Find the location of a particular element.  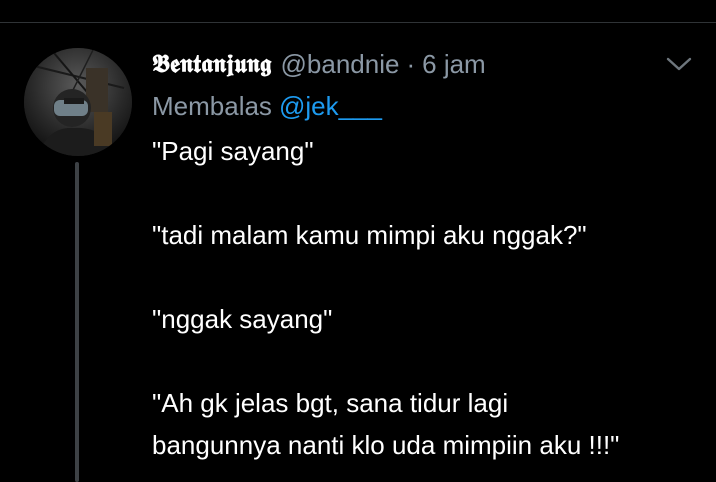

tweet-menu-button is located at coordinates (679, 64).